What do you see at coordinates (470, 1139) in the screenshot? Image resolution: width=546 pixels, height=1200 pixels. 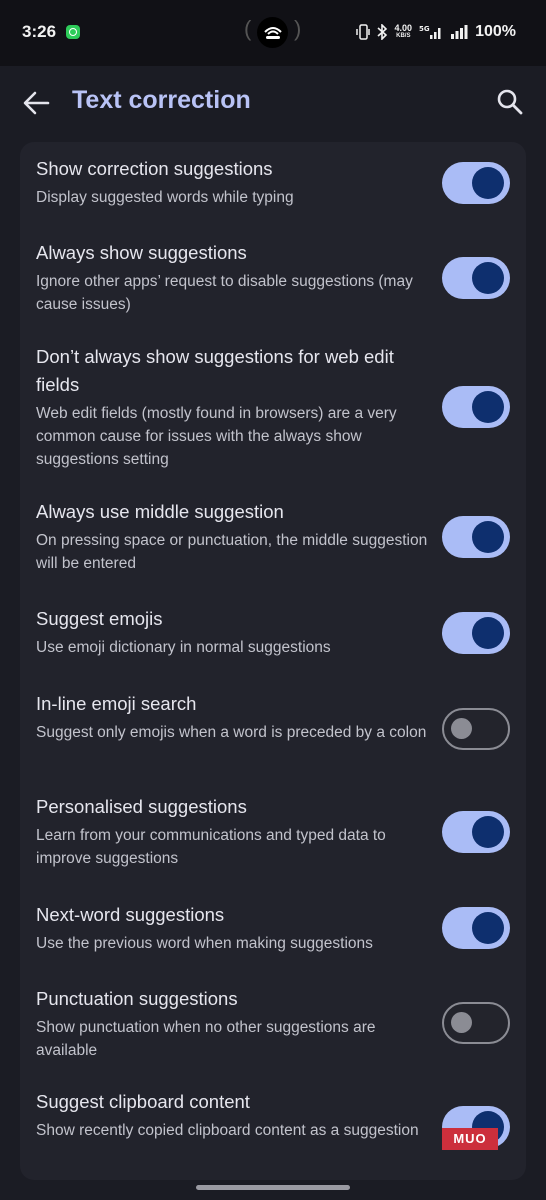 I see `watermark-logo: MUO` at bounding box center [470, 1139].